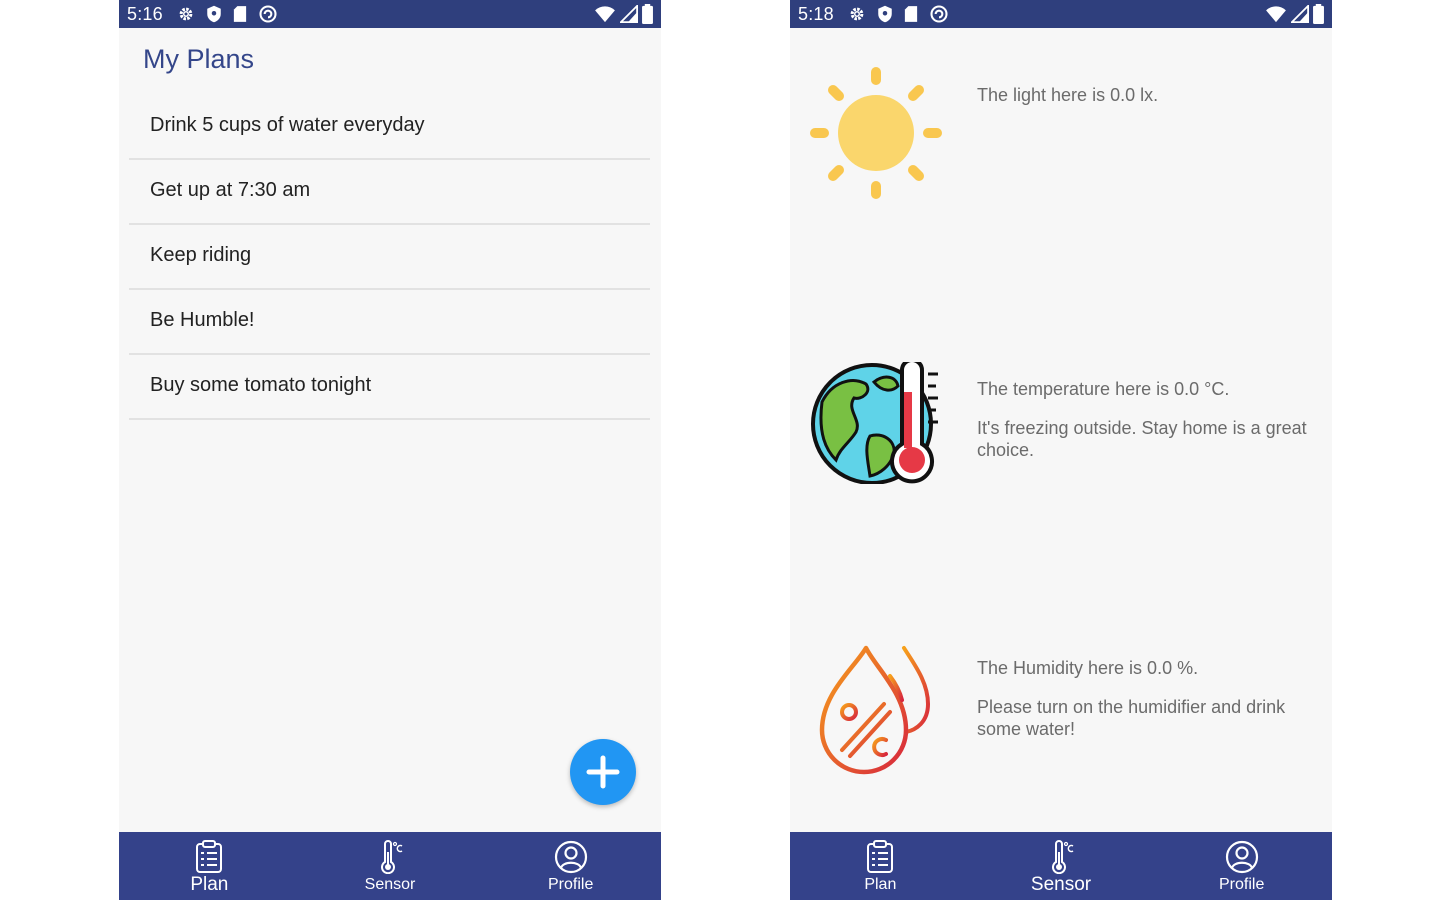 The height and width of the screenshot is (900, 1440). Describe the element at coordinates (1068, 95) in the screenshot. I see `light-reading: The light here is 0.0 lx.` at that location.